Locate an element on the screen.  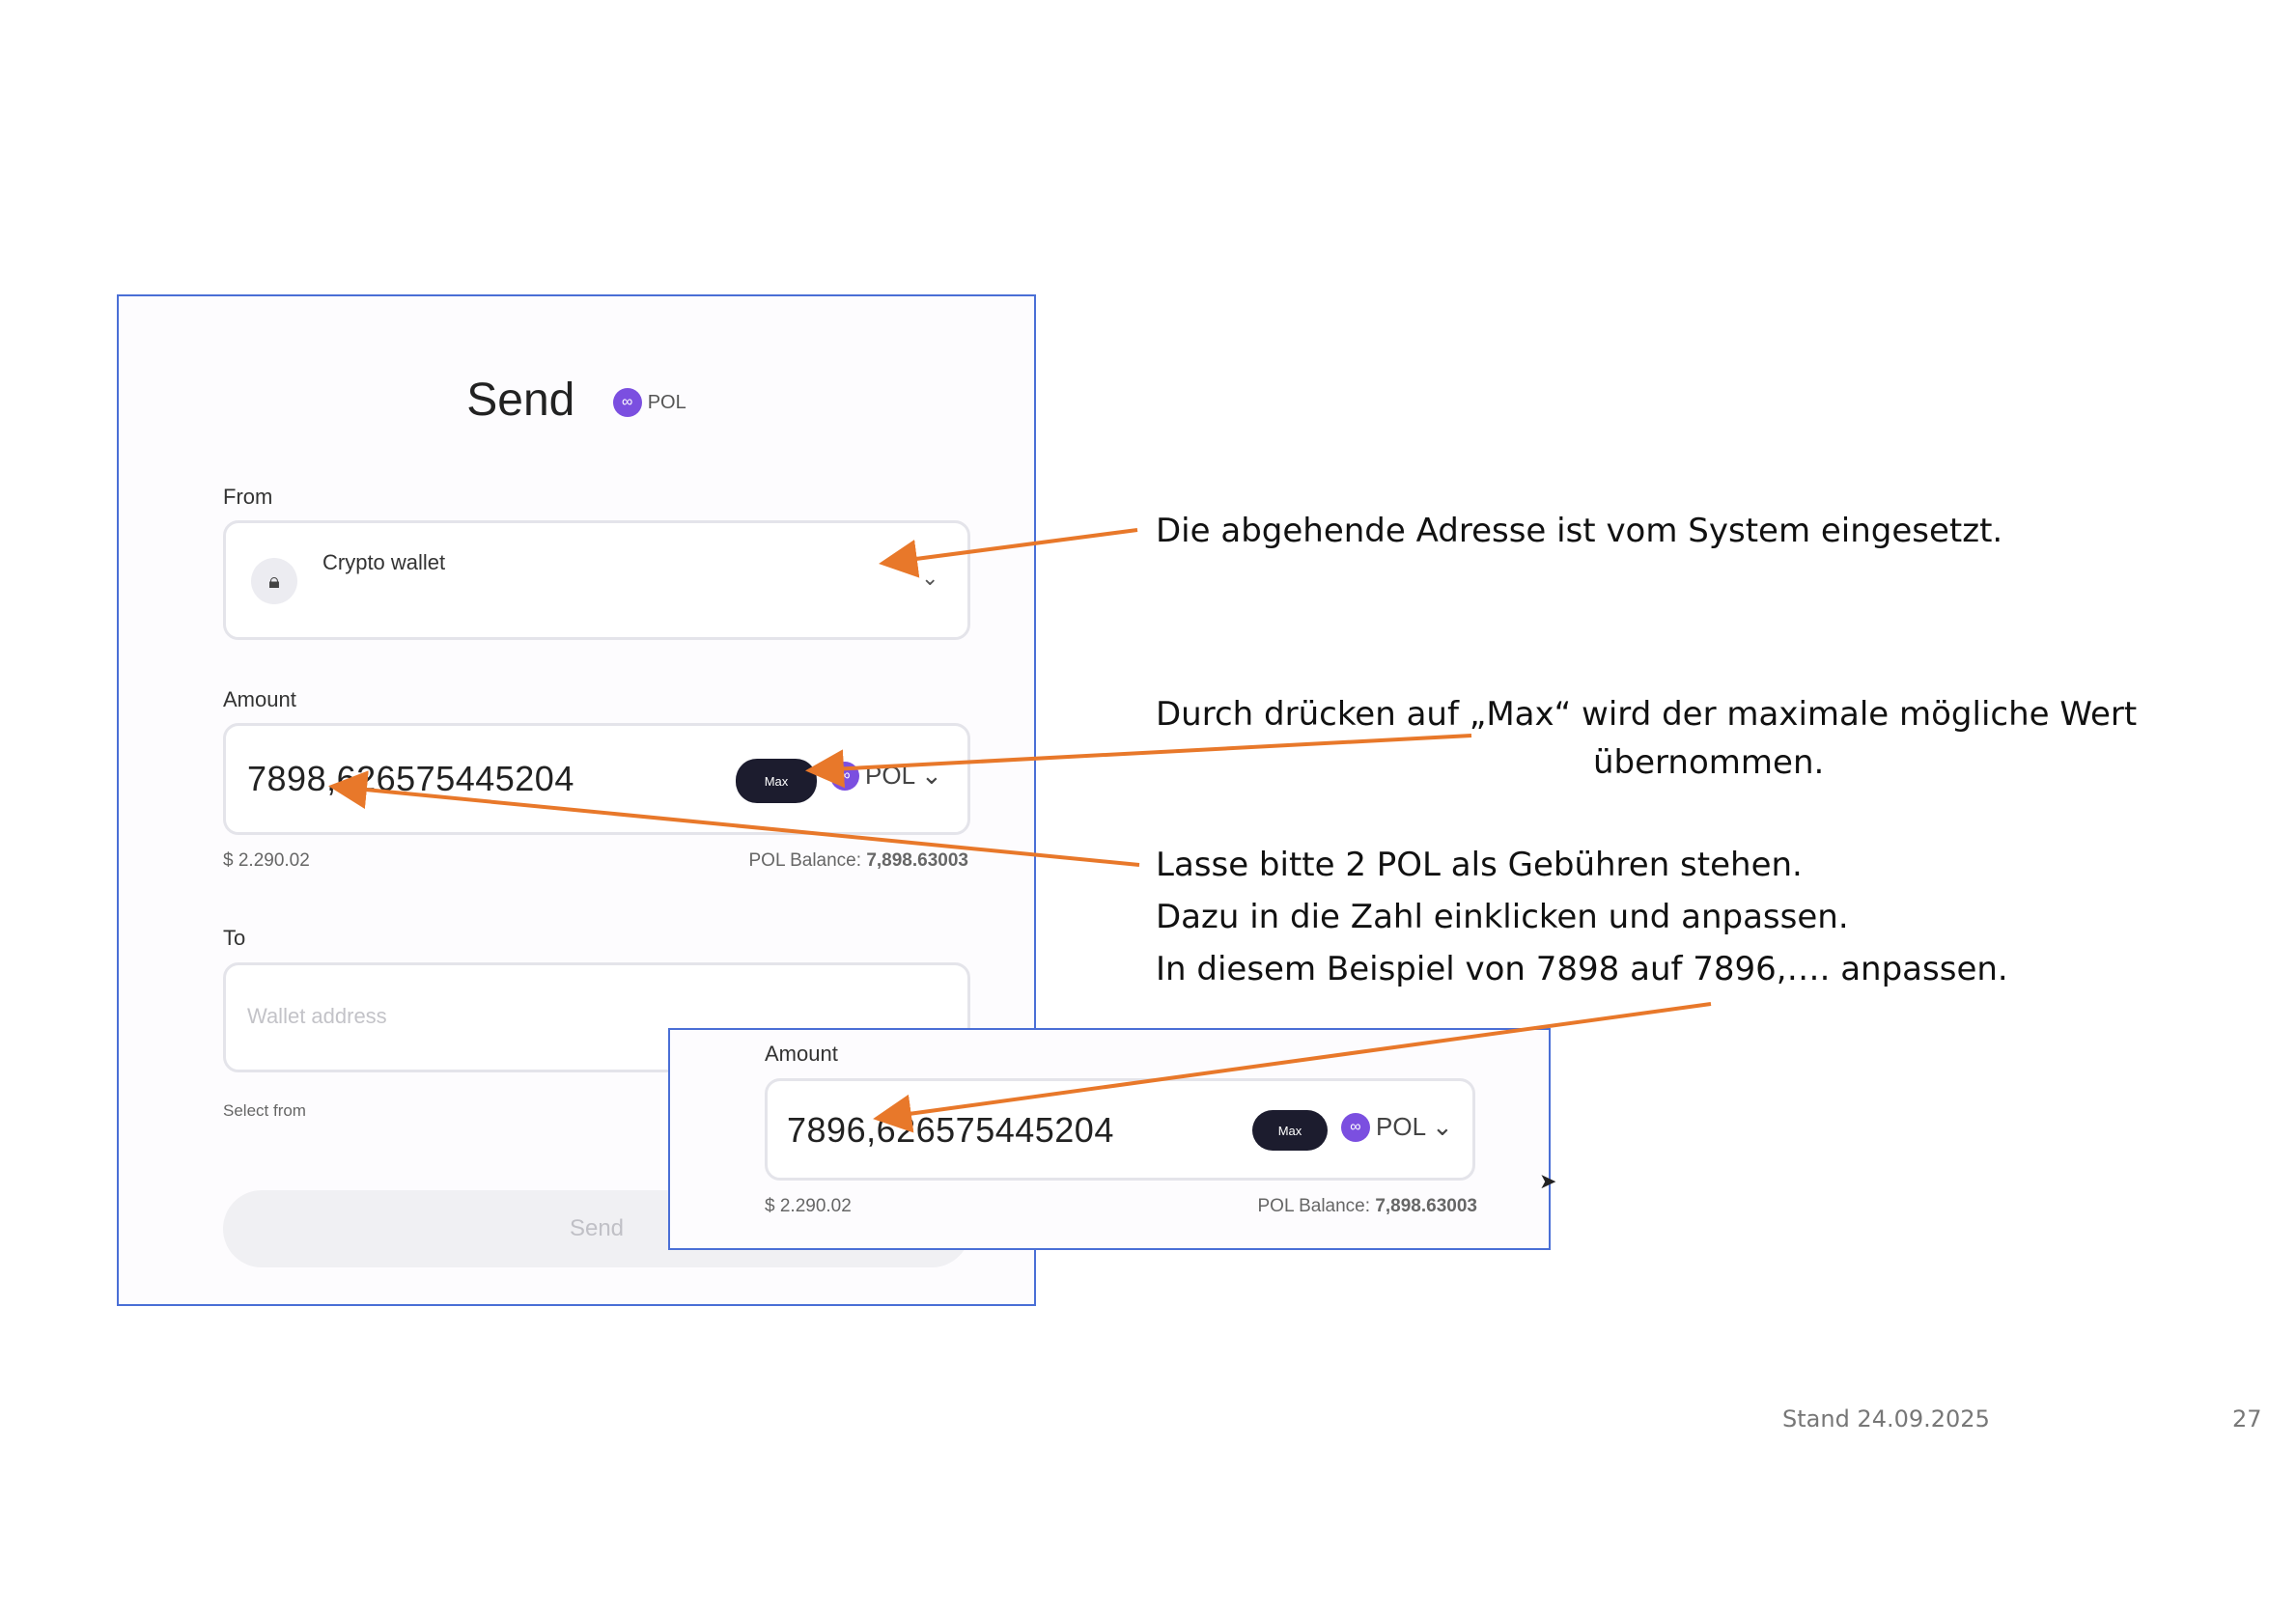
arrow-max is located at coordinates (1139, 761).